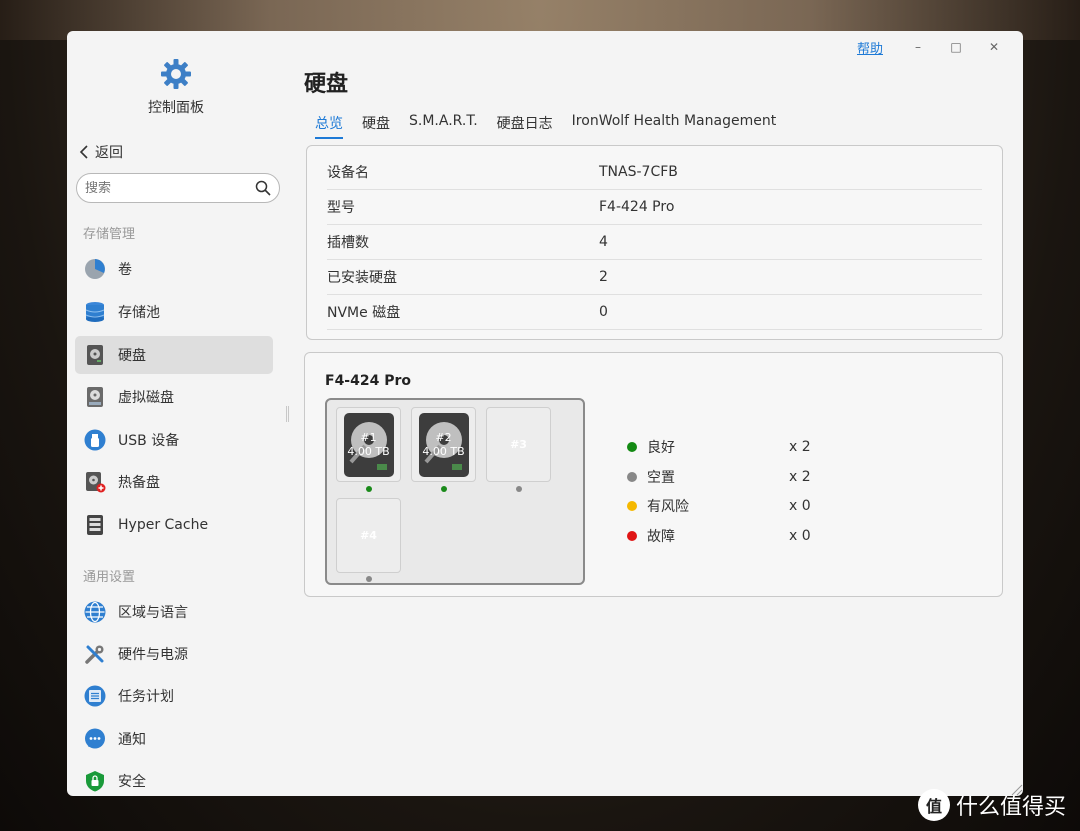  Describe the element at coordinates (933, 805) in the screenshot. I see `watermark-logo: 值` at that location.